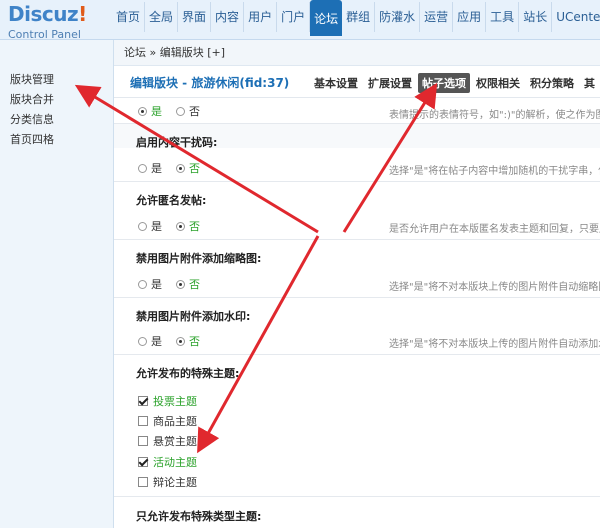 The image size is (600, 528). I want to click on setting-description: 选择"是"将不对本版块上传的图片附件自动添加水, so click(494, 344).